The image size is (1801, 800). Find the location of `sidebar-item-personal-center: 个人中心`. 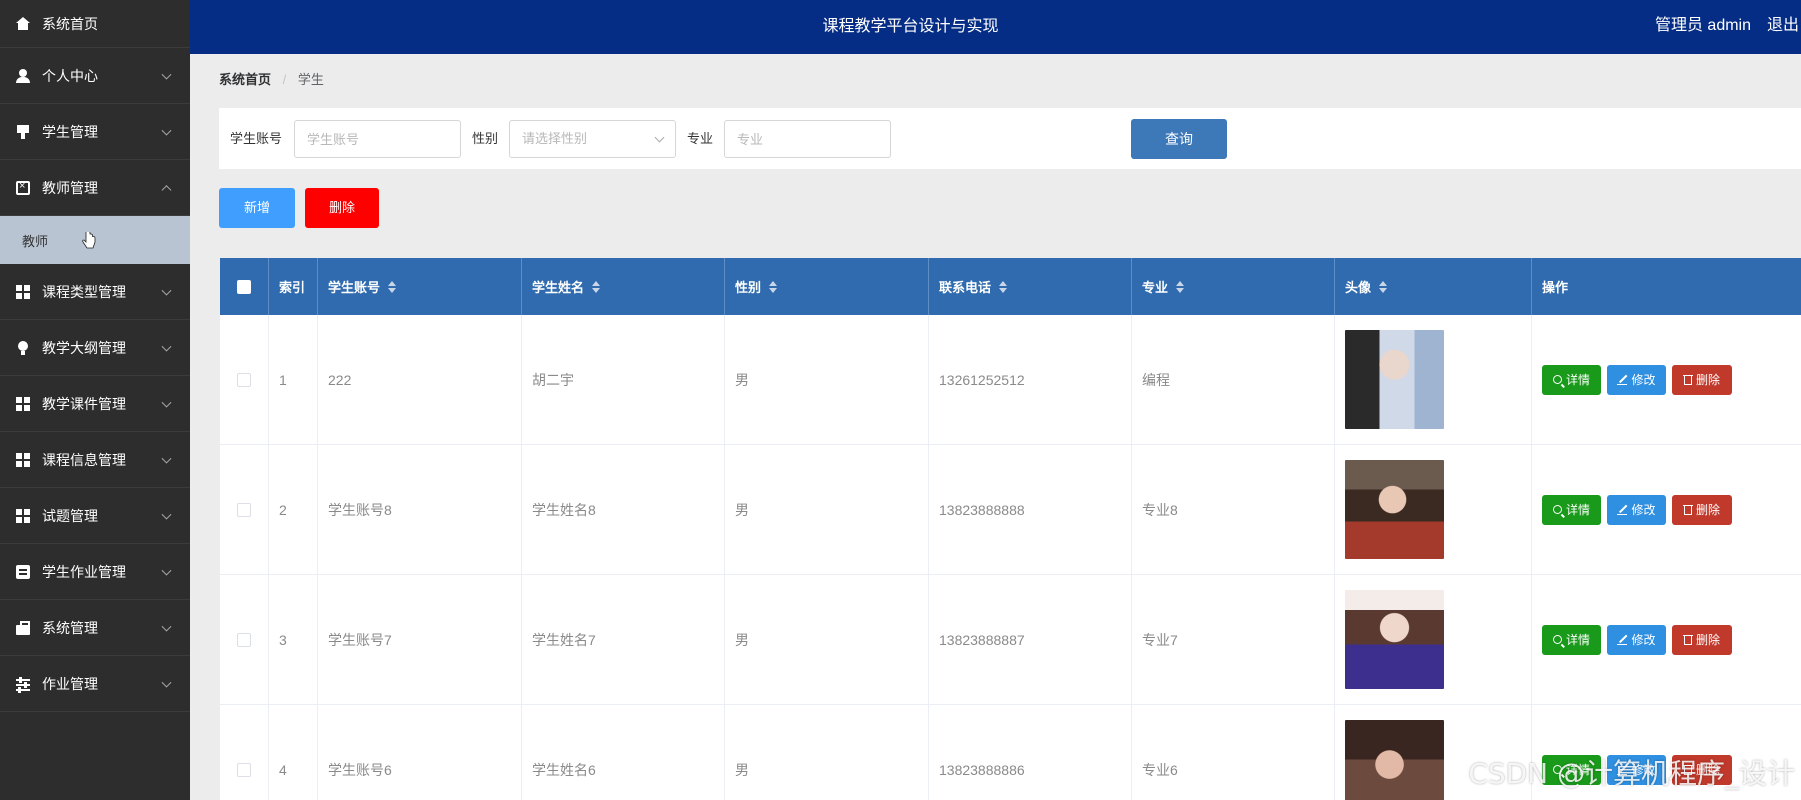

sidebar-item-personal-center: 个人中心 is located at coordinates (95, 76).